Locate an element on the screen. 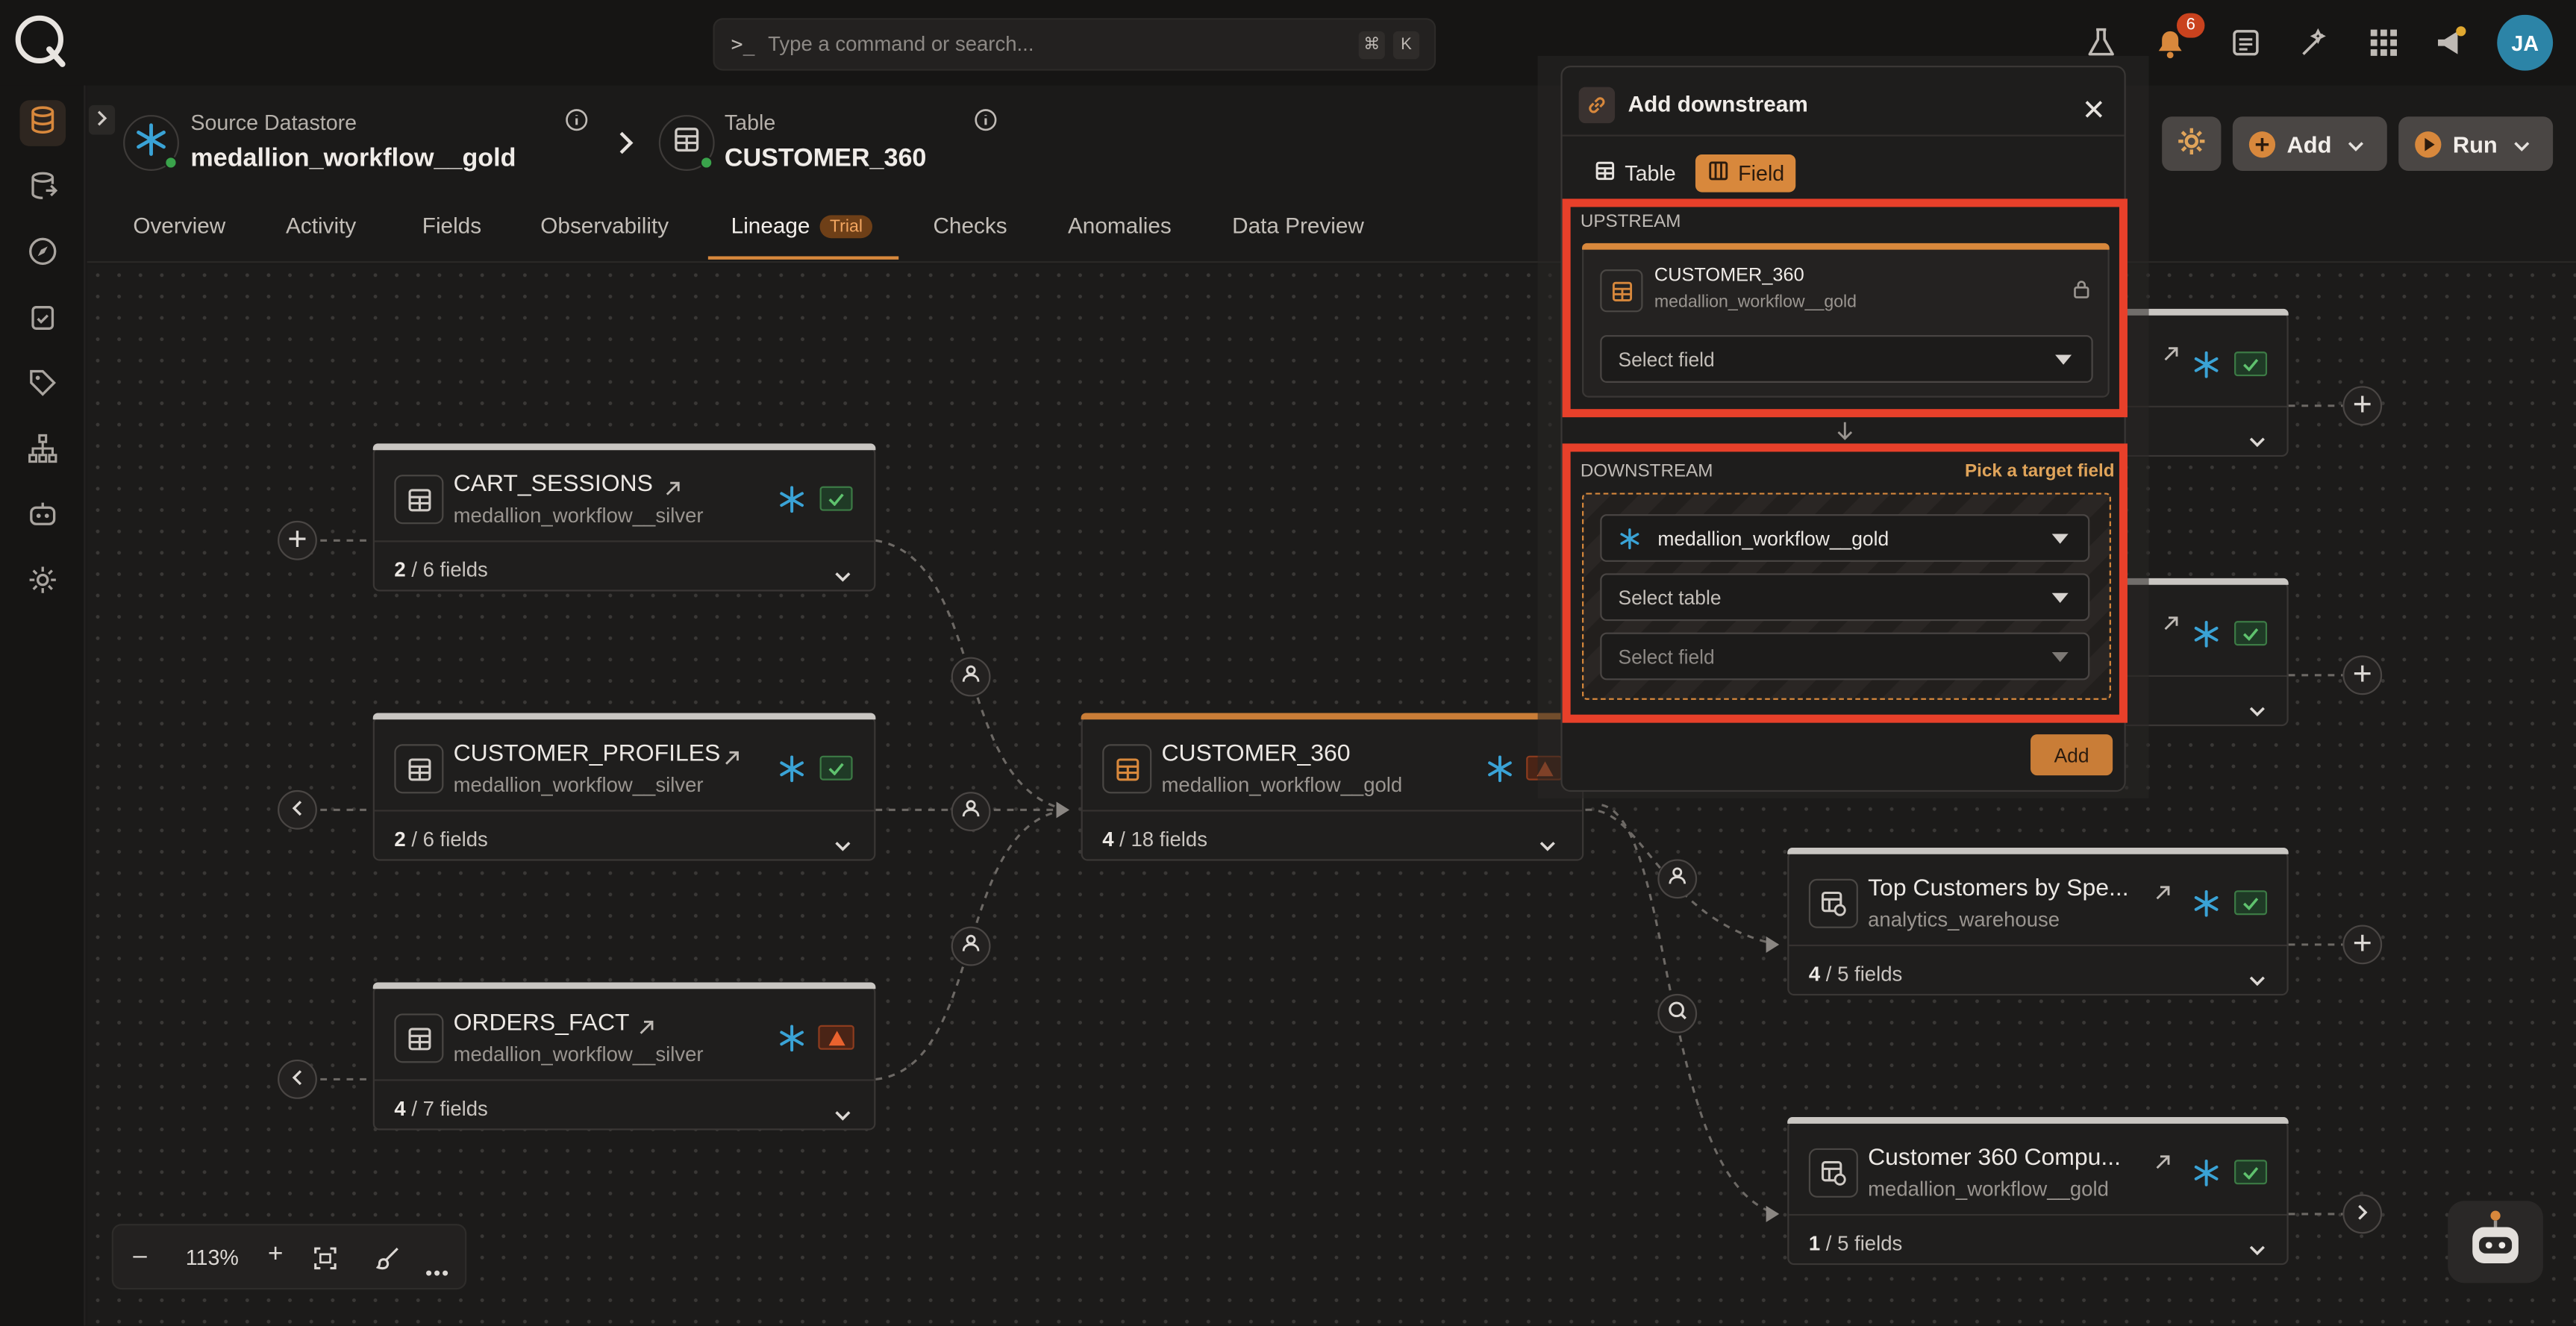  fields-total: / 5 fields is located at coordinates (1861, 974).